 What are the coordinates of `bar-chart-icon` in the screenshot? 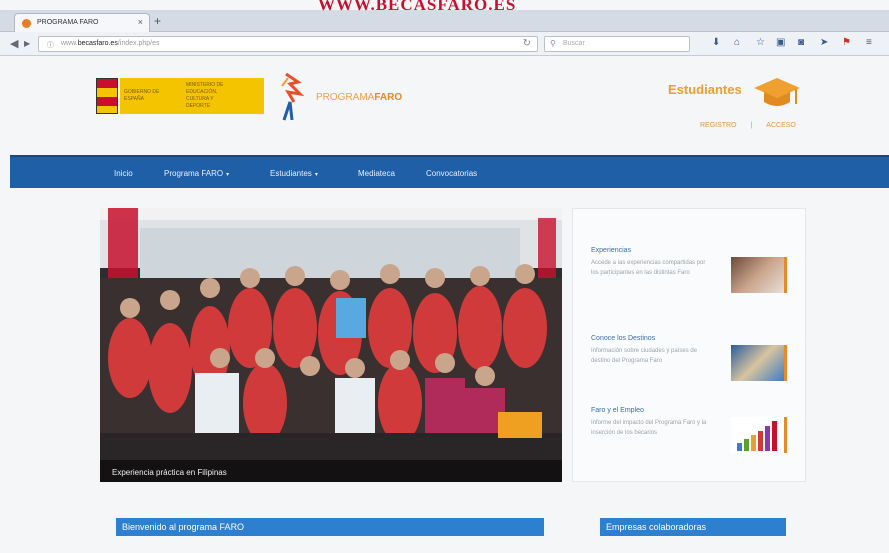 It's located at (757, 436).